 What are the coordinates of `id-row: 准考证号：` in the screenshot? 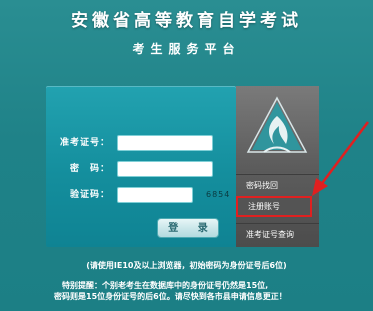 It's located at (141, 143).